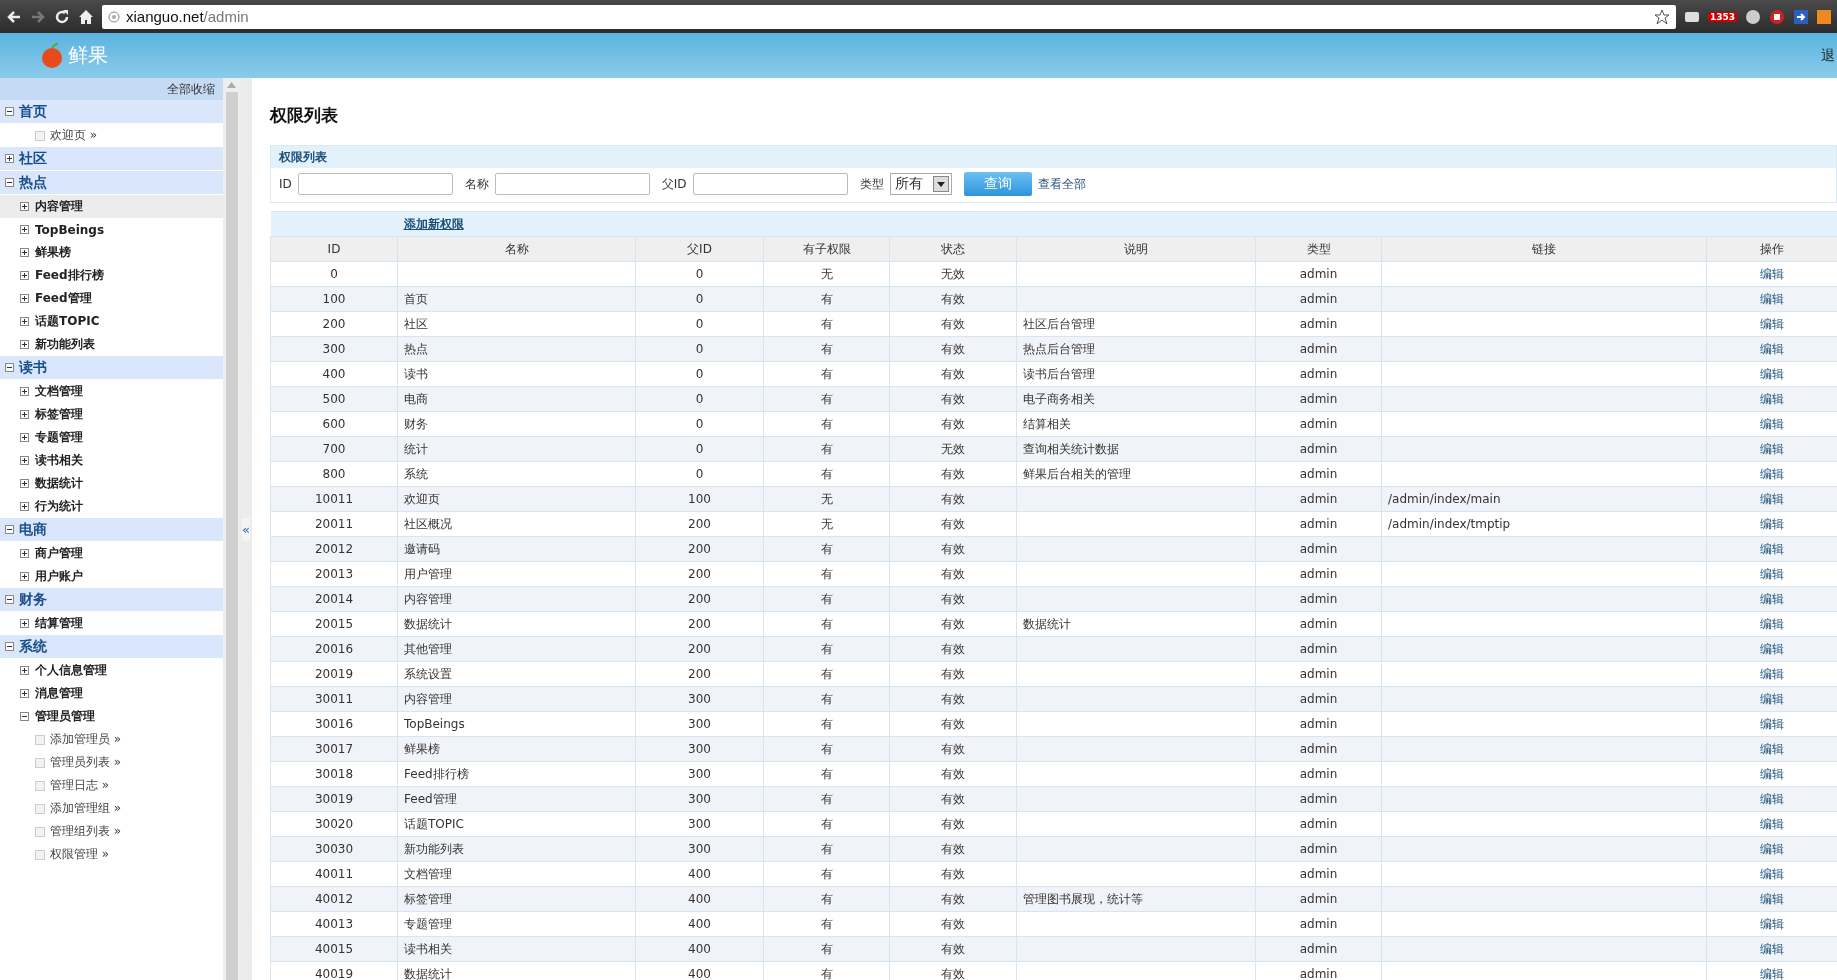 The image size is (1837, 980). I want to click on stop-icon, so click(1777, 16).